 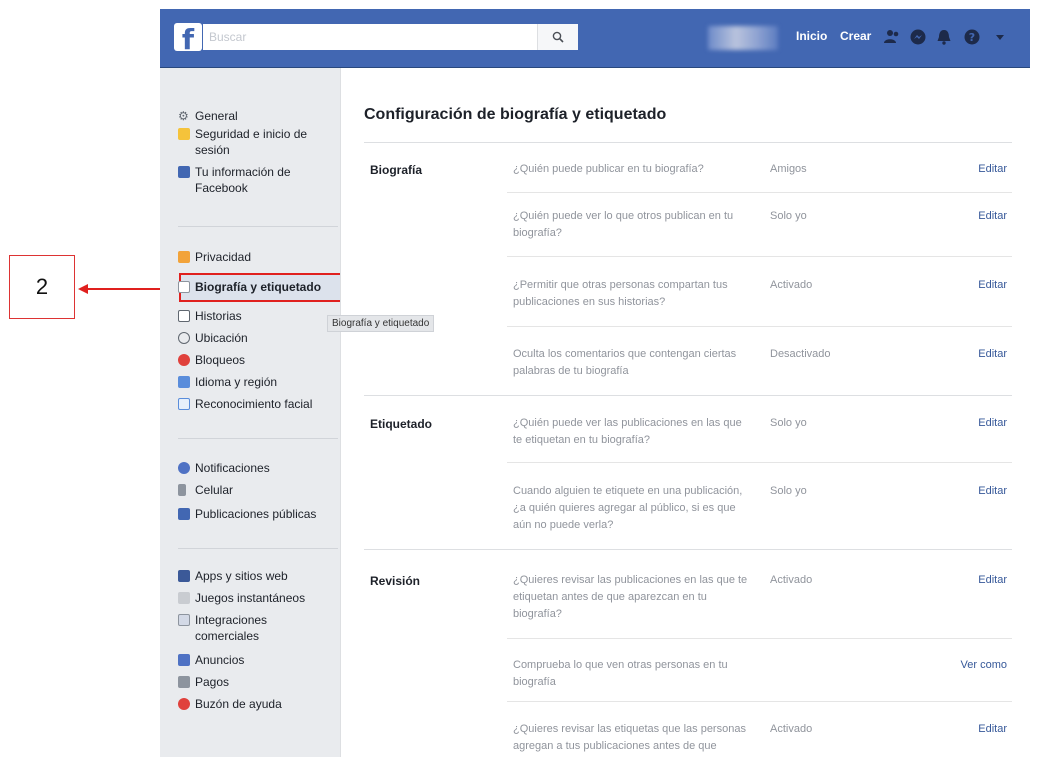 What do you see at coordinates (184, 598) in the screenshot?
I see `gamepad-icon` at bounding box center [184, 598].